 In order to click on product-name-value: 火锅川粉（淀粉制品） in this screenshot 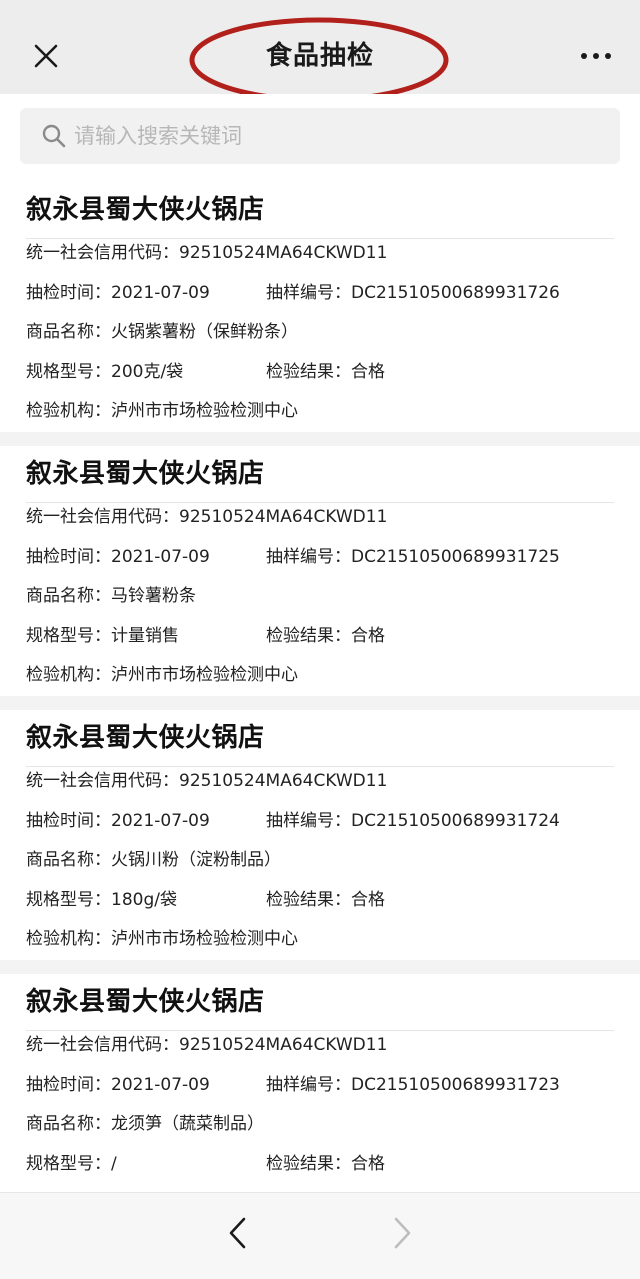, I will do `click(196, 860)`.